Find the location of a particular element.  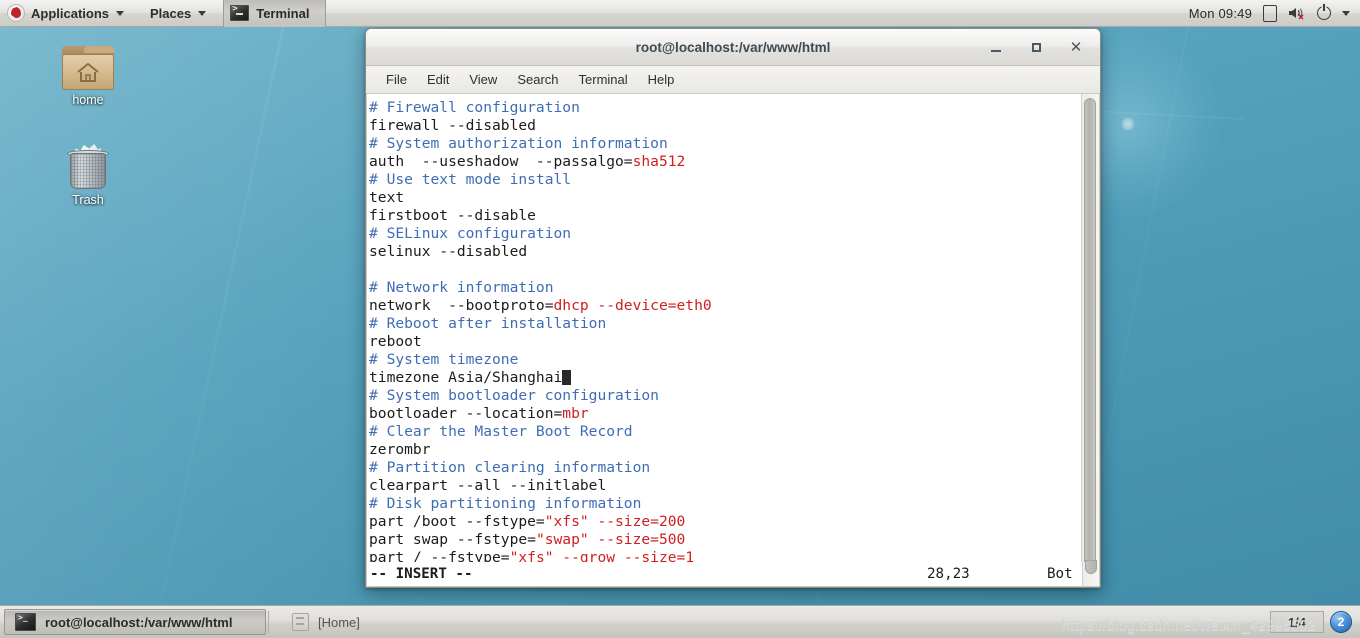

terminal-text-span: # Firewall configuration is located at coordinates (474, 107).